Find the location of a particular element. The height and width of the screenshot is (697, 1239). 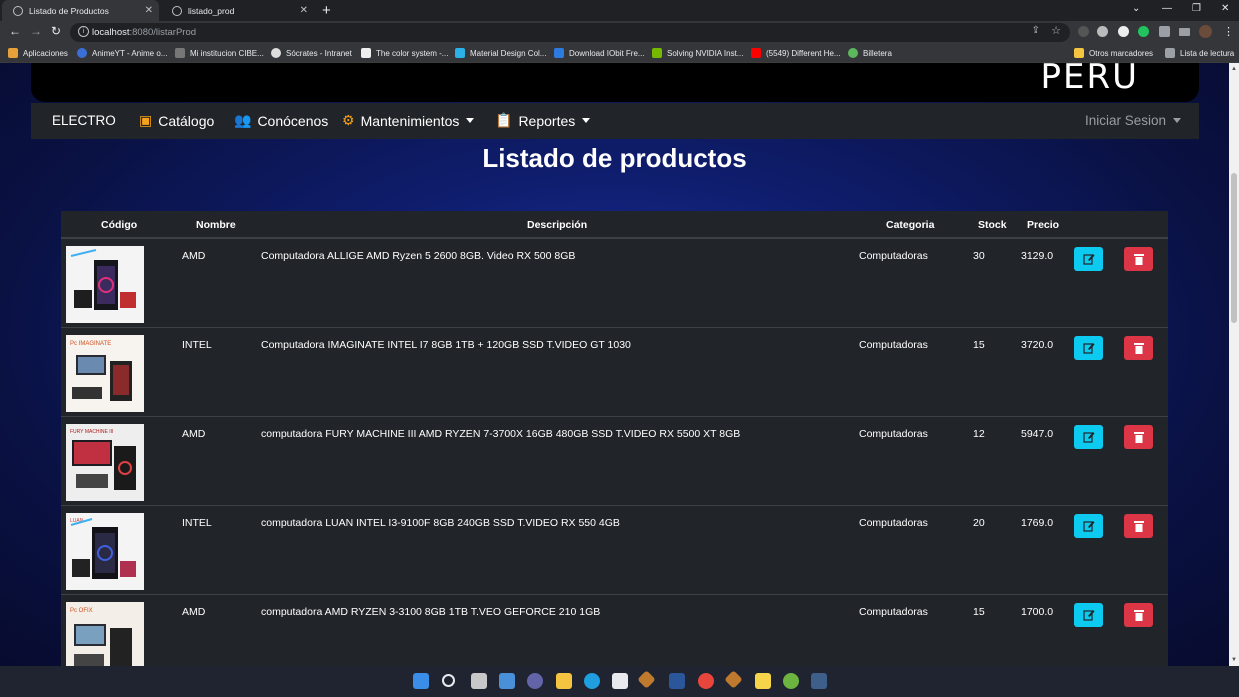

store-icon is located at coordinates (620, 681).